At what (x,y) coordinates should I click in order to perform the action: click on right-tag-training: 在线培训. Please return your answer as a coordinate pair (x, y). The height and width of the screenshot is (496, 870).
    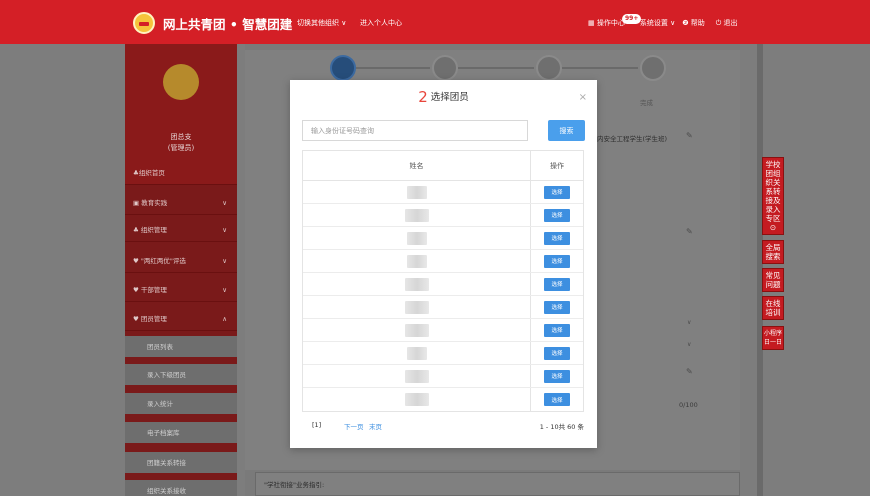
    Looking at the image, I should click on (773, 308).